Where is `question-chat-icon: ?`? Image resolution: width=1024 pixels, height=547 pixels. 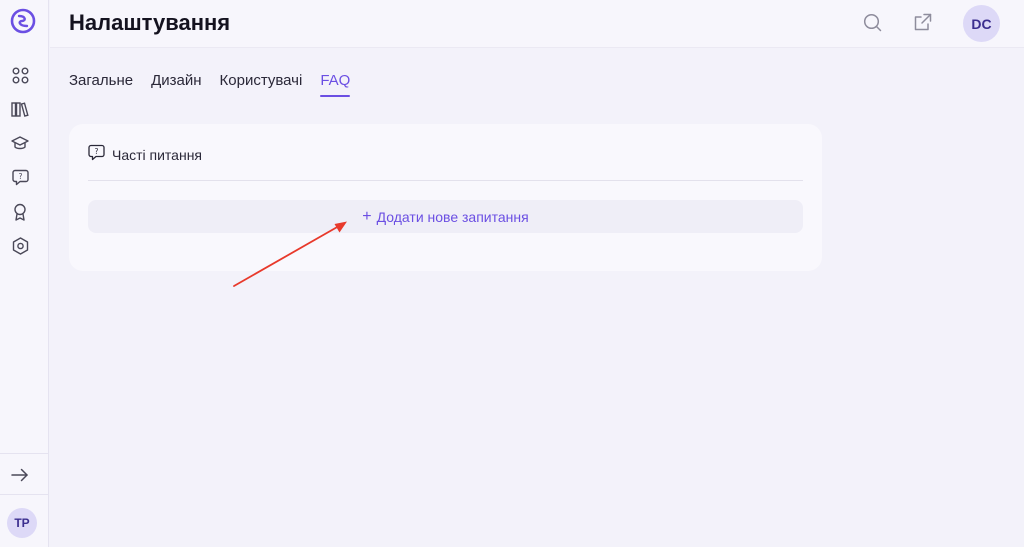 question-chat-icon: ? is located at coordinates (96, 155).